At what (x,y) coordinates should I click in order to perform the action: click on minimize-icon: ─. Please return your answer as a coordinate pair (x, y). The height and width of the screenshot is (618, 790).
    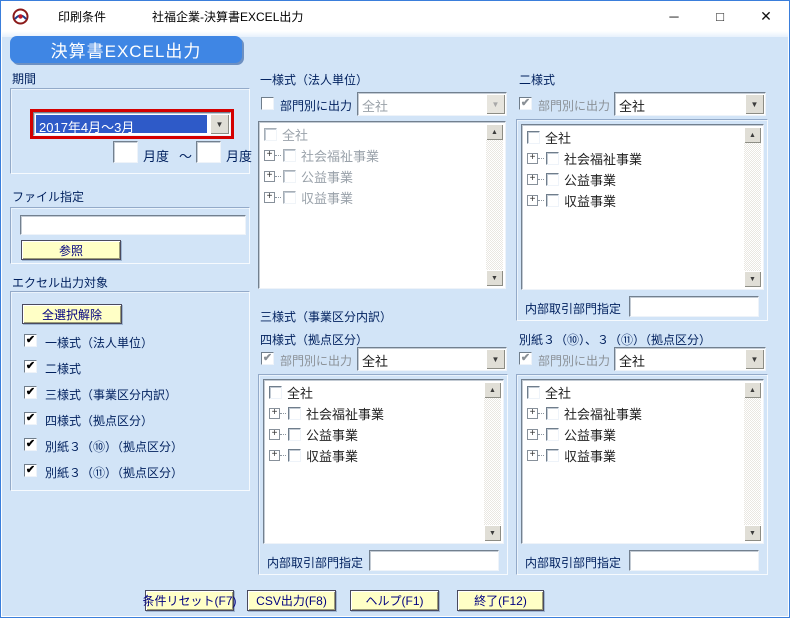
    Looking at the image, I should click on (674, 16).